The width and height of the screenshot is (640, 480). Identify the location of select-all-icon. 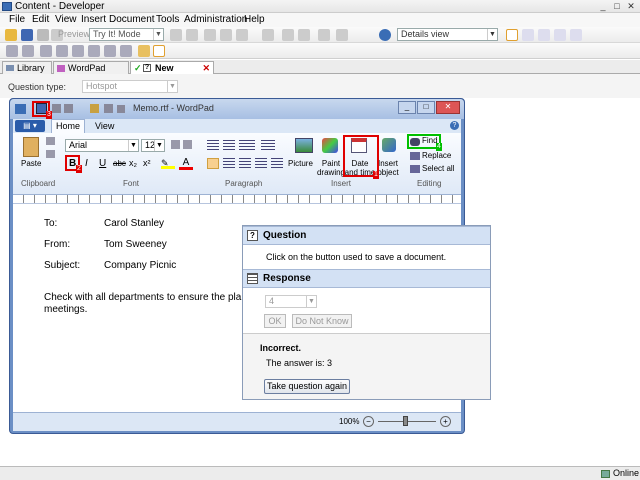
(415, 169).